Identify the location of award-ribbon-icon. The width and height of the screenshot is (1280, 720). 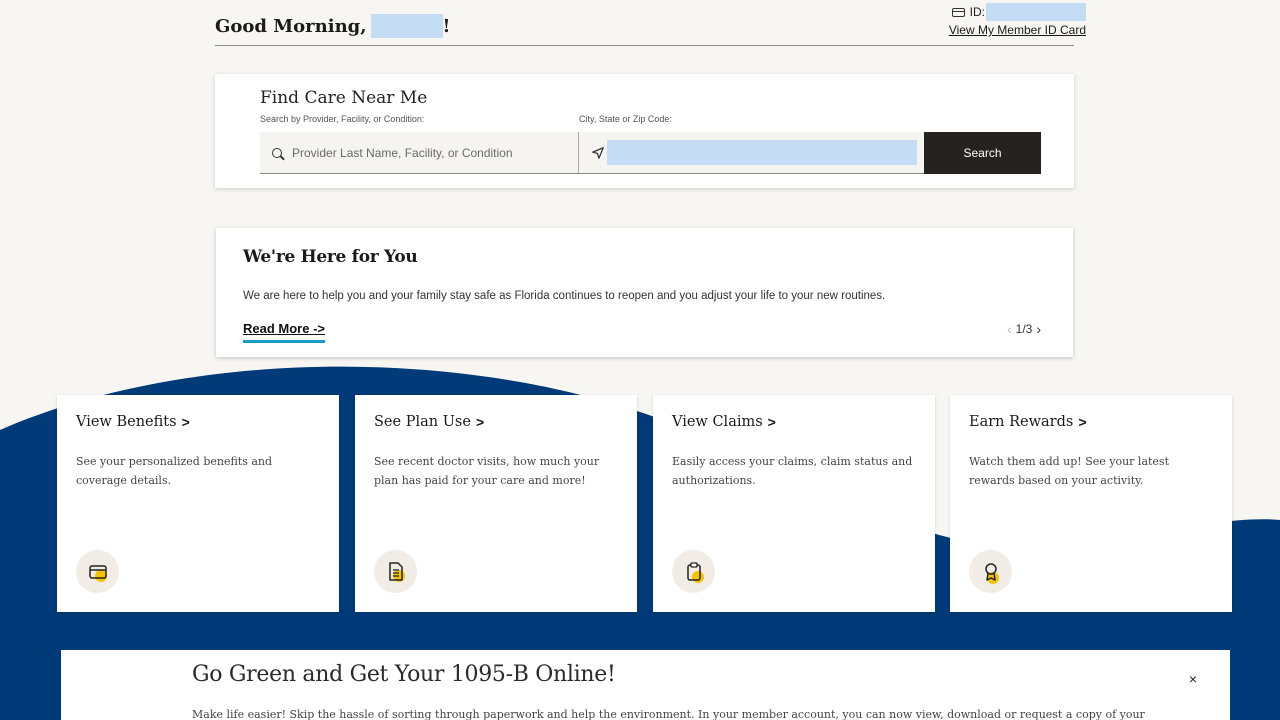
(990, 571).